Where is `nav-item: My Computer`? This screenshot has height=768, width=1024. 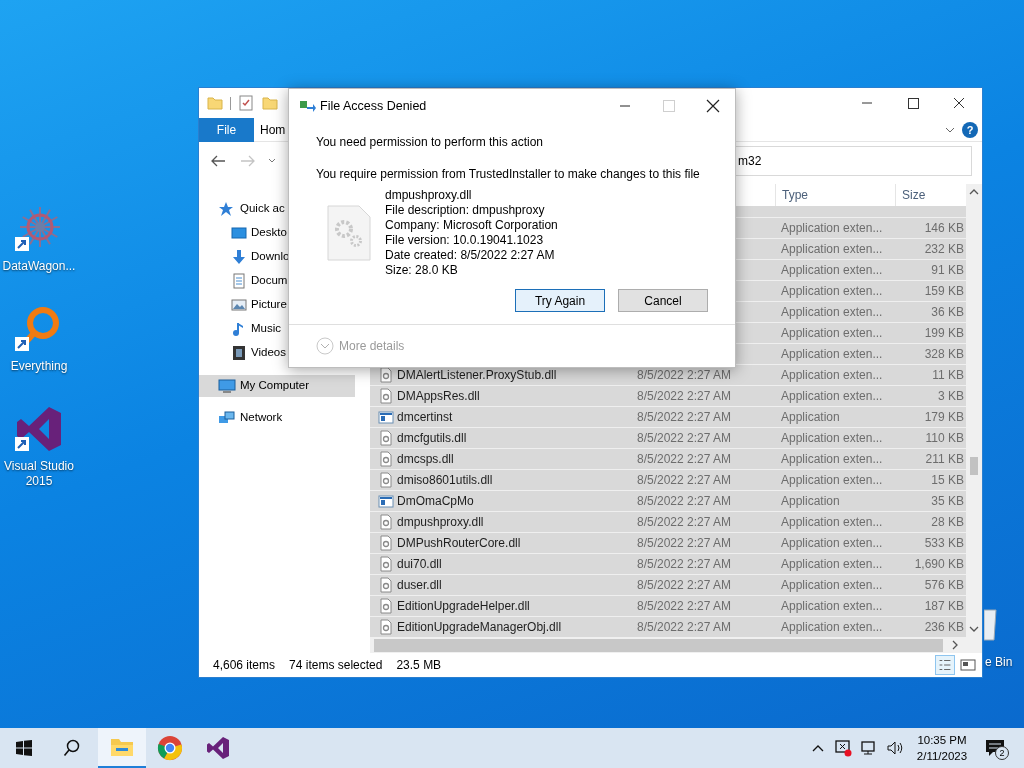
nav-item: My Computer is located at coordinates (277, 386).